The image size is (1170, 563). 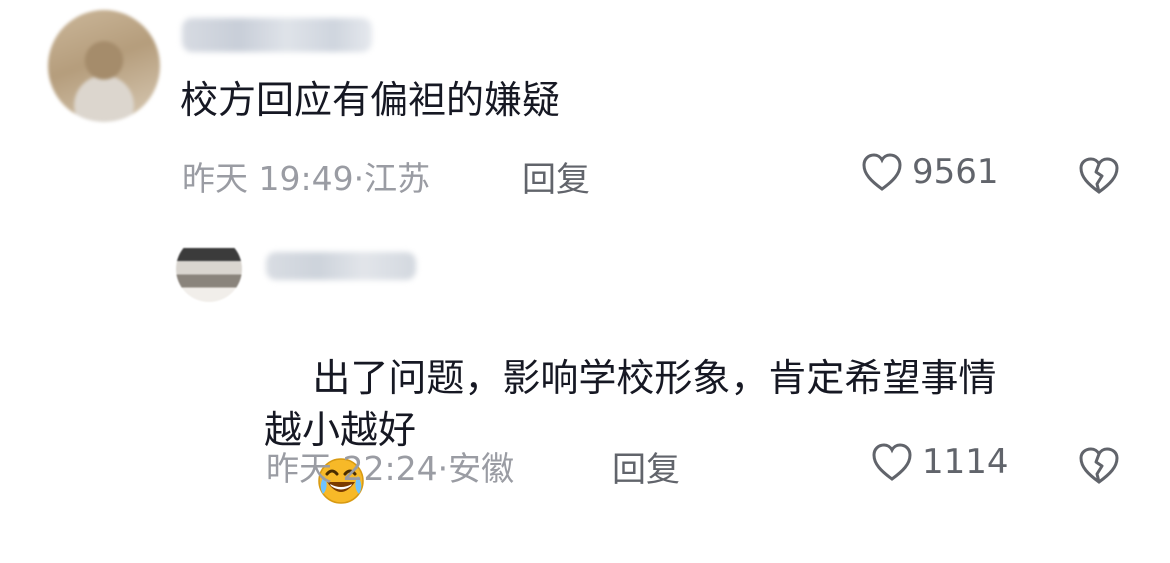 I want to click on like-count: 9561, so click(x=955, y=172).